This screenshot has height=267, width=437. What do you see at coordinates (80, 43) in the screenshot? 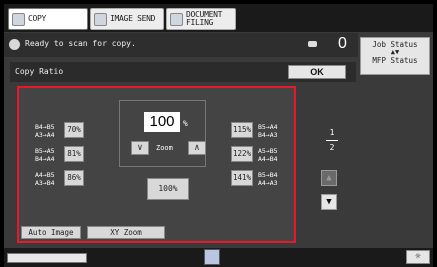
I see `status-message: Ready to scan for copy.` at bounding box center [80, 43].